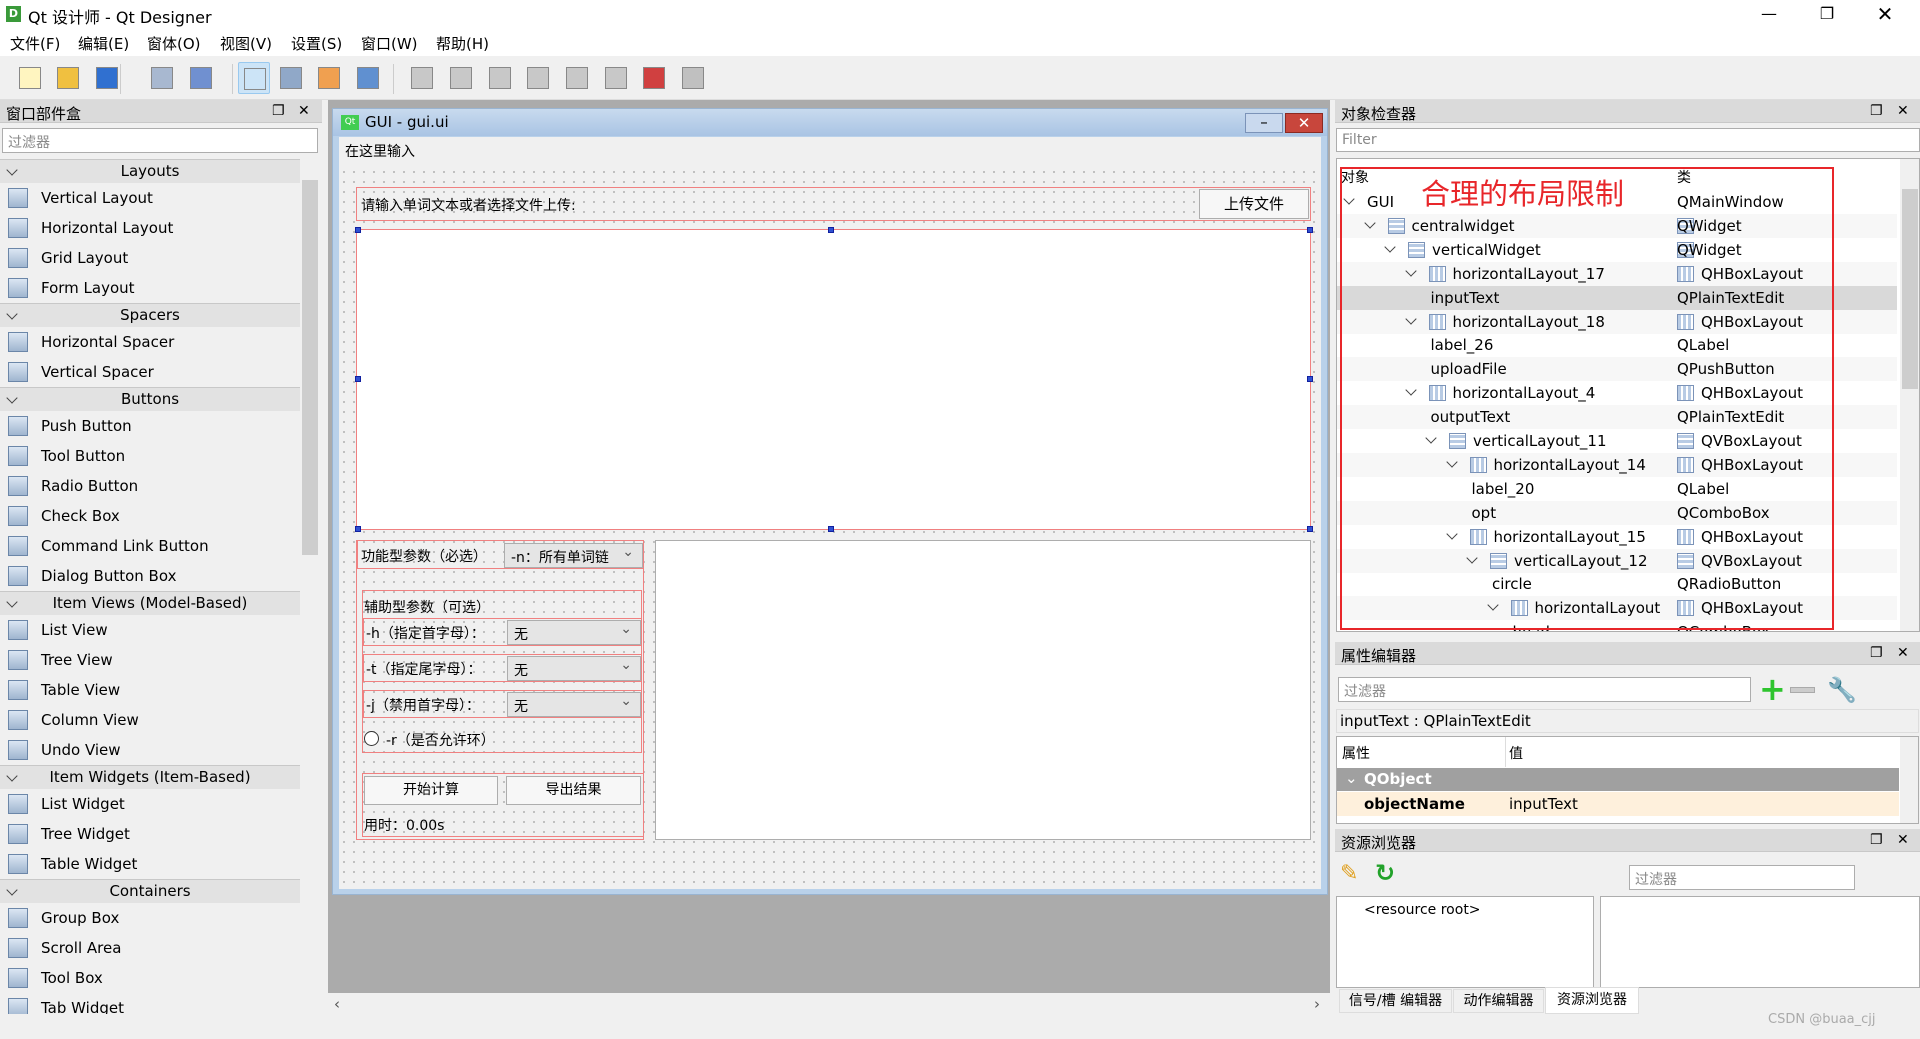 Image resolution: width=1920 pixels, height=1039 pixels. I want to click on widget-category-header: Layouts, so click(150, 171).